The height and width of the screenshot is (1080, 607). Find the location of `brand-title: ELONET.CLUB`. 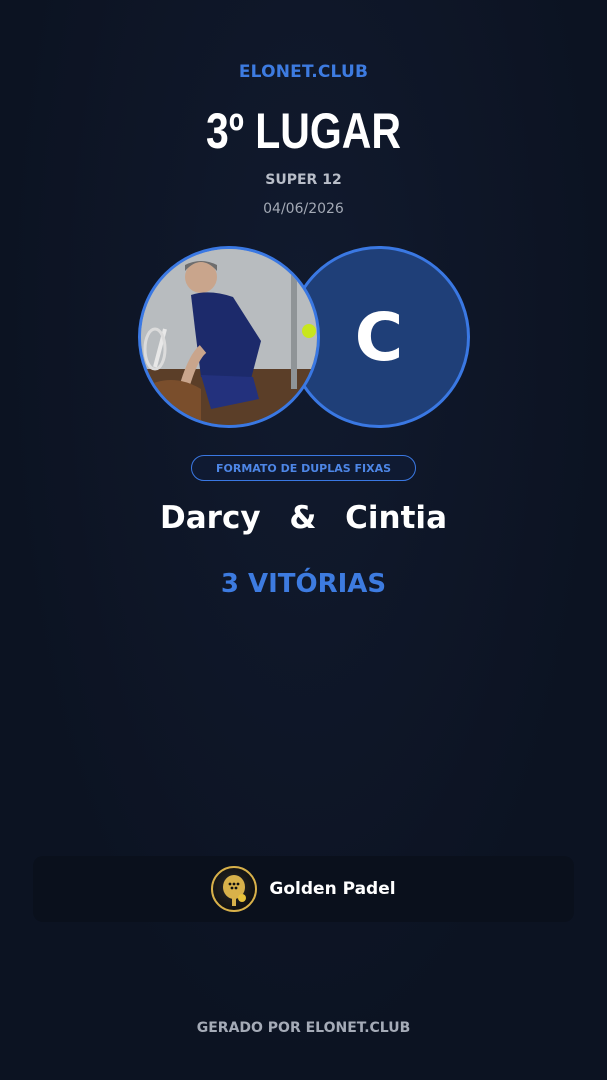

brand-title: ELONET.CLUB is located at coordinates (303, 72).